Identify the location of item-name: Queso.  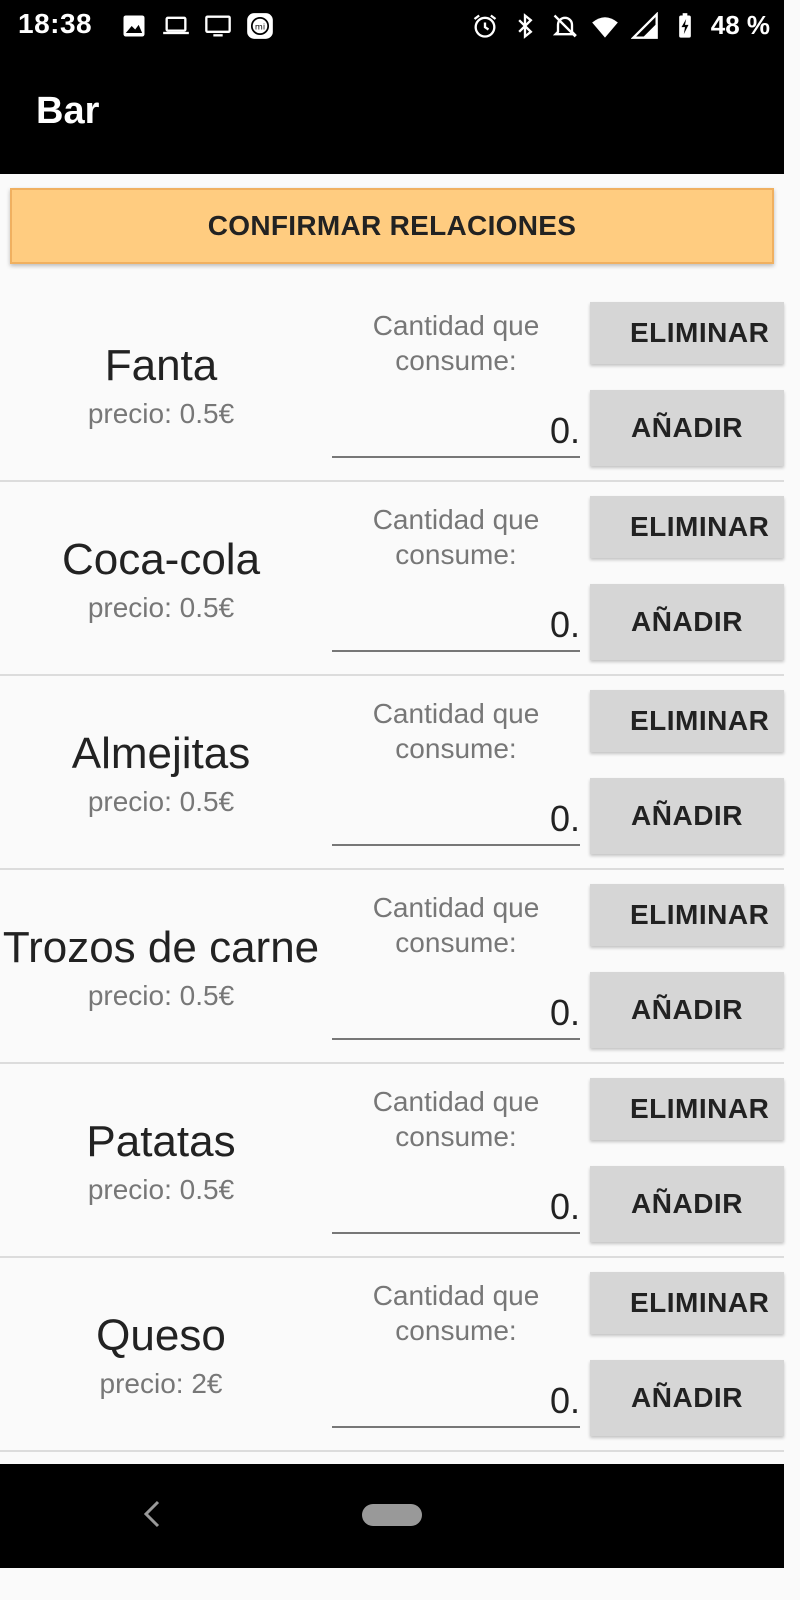
(161, 1335).